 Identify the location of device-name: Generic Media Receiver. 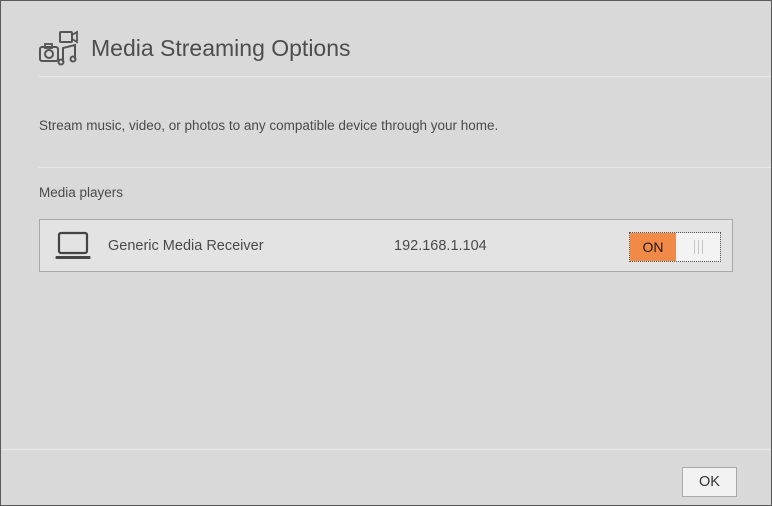
(186, 246).